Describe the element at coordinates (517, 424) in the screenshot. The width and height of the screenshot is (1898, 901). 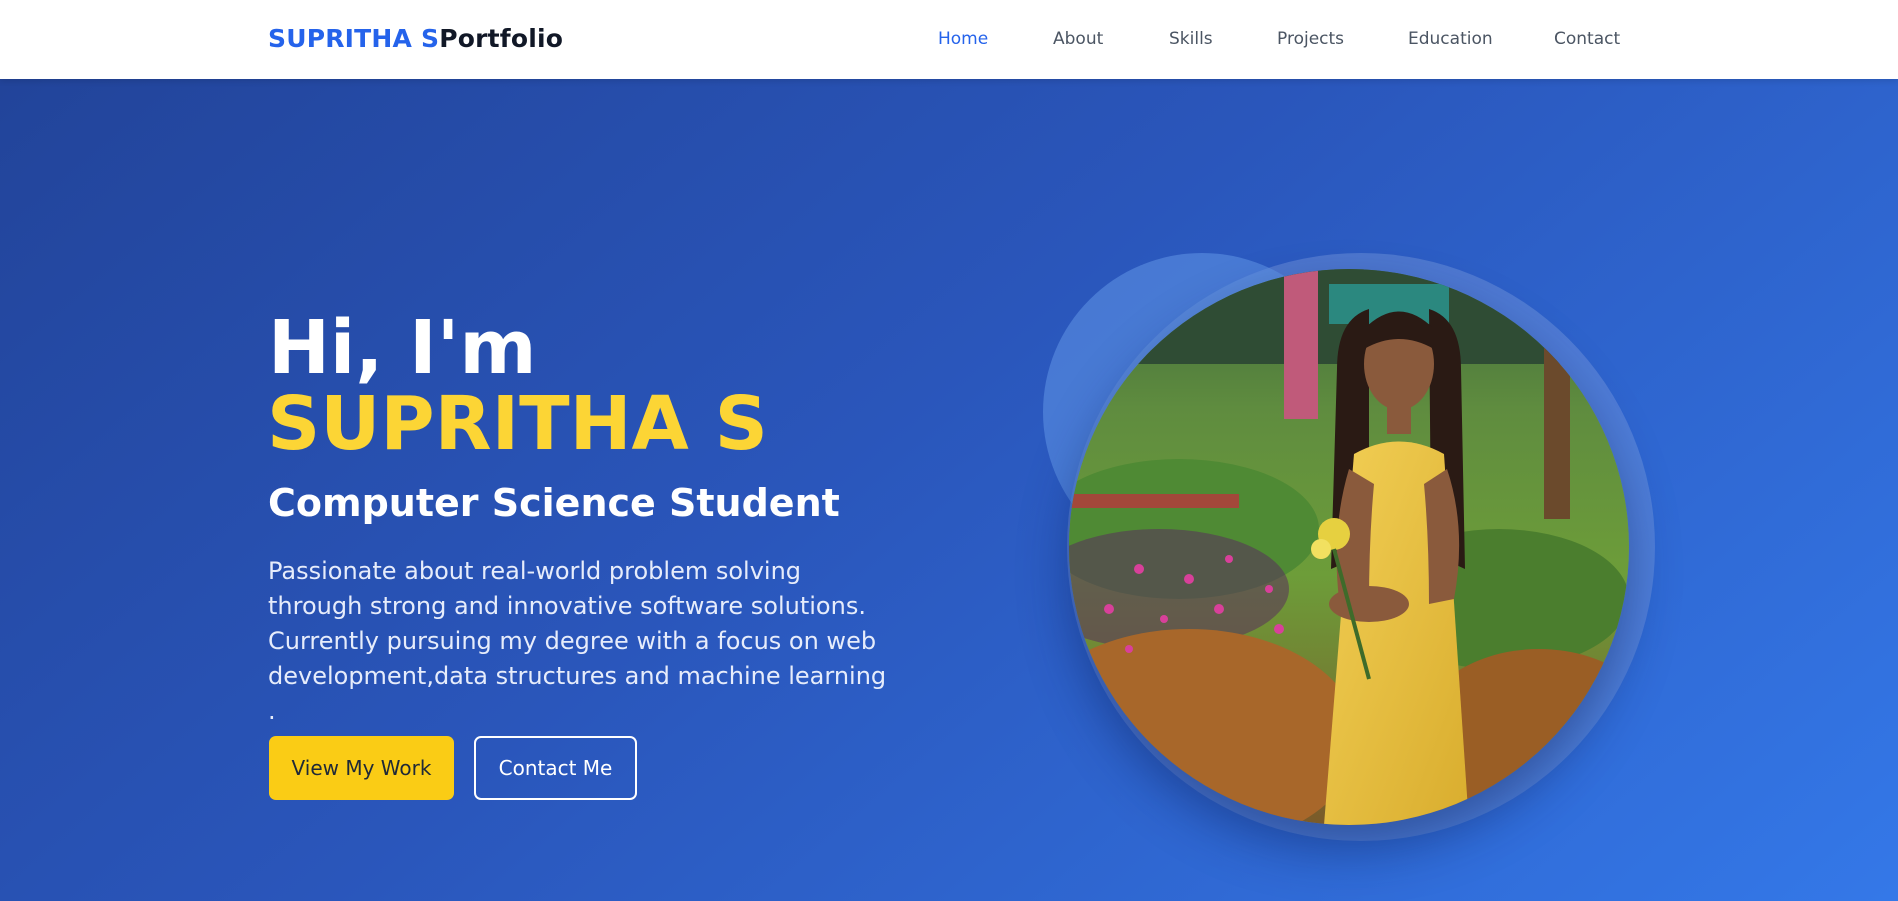
I see `hero-name: SUPRITHA S` at that location.